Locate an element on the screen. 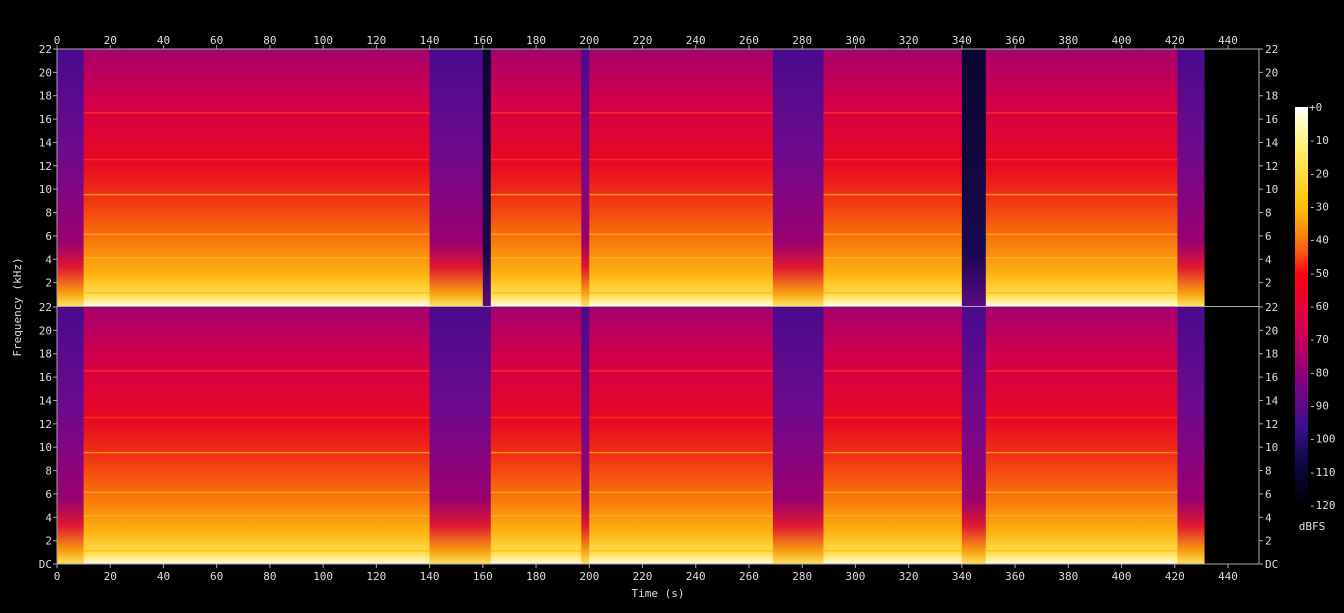 The image size is (1344, 613). x-tick-label-top: 380 is located at coordinates (1068, 40).